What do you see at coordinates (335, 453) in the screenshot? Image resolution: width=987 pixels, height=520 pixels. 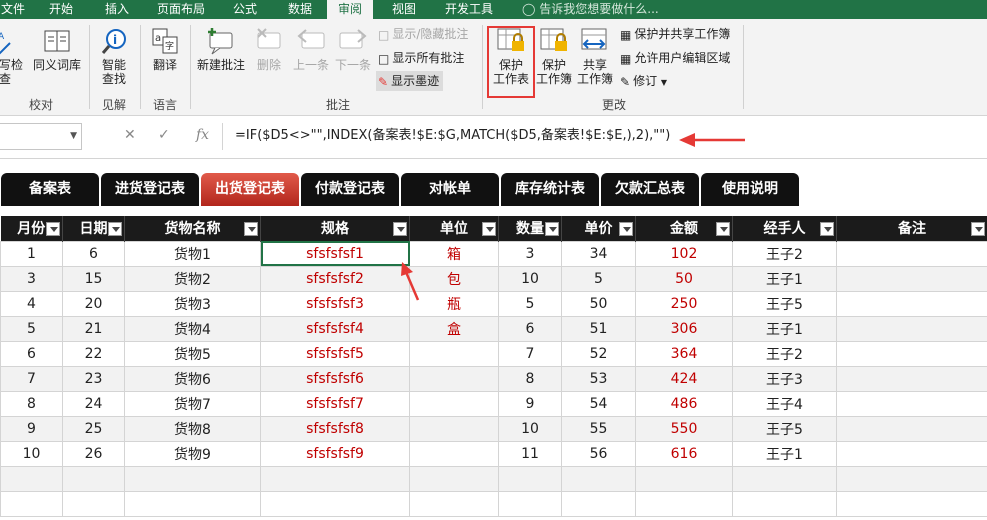 I see `table-cell: sfsfsfsf9` at bounding box center [335, 453].